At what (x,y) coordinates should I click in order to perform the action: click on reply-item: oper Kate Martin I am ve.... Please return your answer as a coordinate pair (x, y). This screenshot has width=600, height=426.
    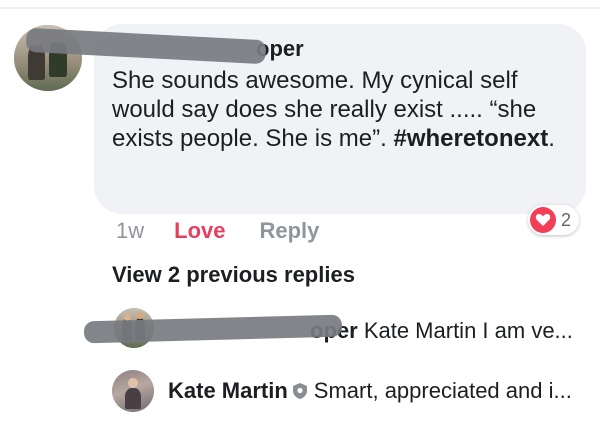
    Looking at the image, I should click on (441, 331).